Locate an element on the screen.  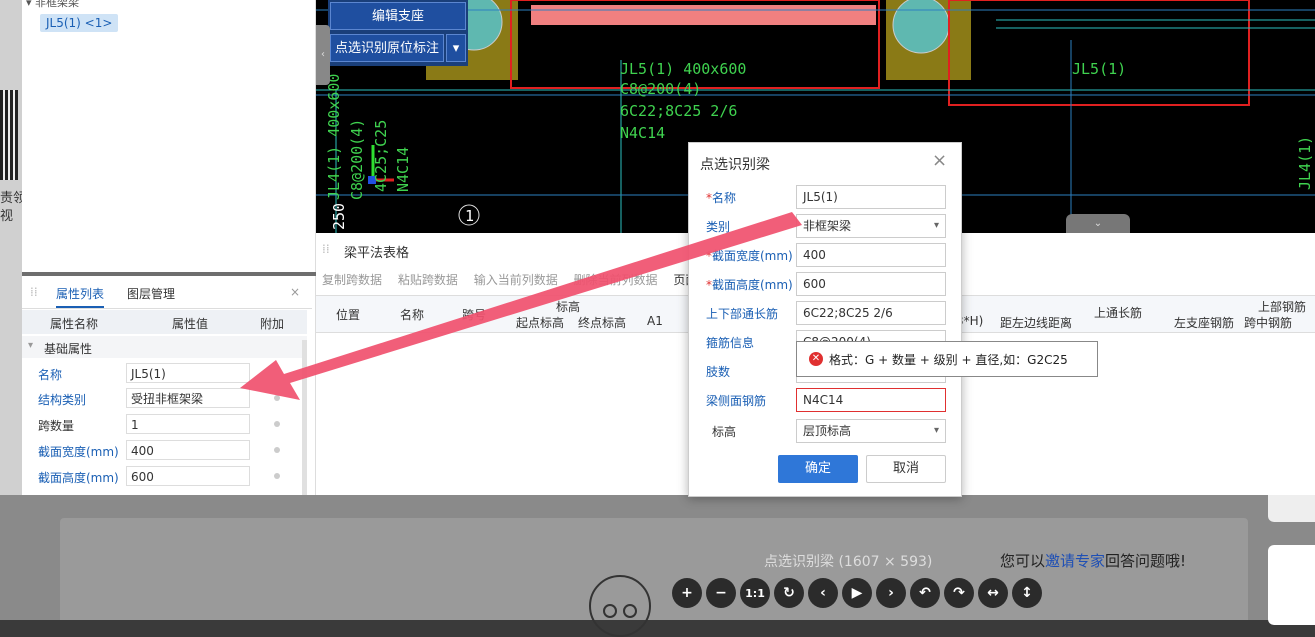
property-label: 截面宽度(mm) is located at coordinates (78, 452).